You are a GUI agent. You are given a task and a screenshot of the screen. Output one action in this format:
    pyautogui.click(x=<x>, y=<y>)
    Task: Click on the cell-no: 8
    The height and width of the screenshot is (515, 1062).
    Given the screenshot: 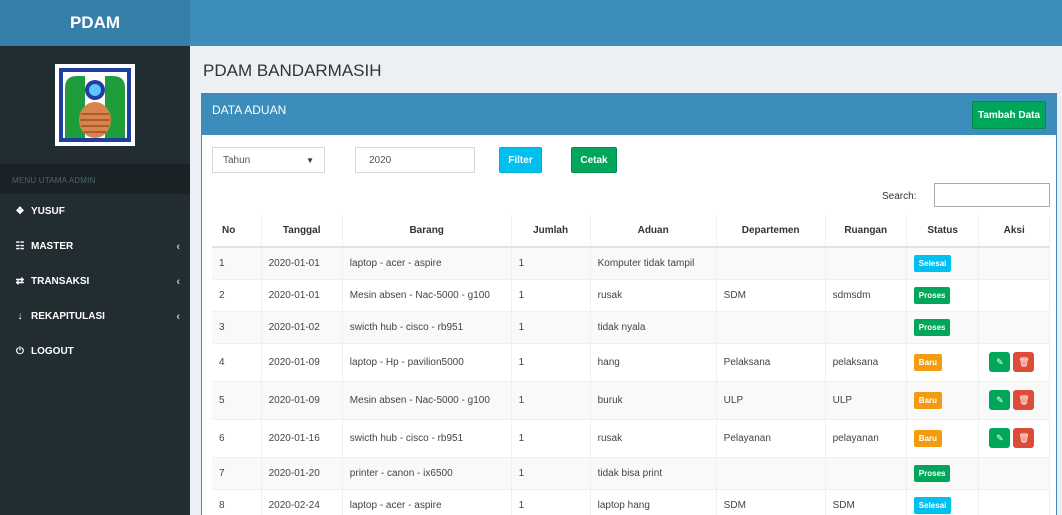 What is the action you would take?
    pyautogui.click(x=237, y=501)
    